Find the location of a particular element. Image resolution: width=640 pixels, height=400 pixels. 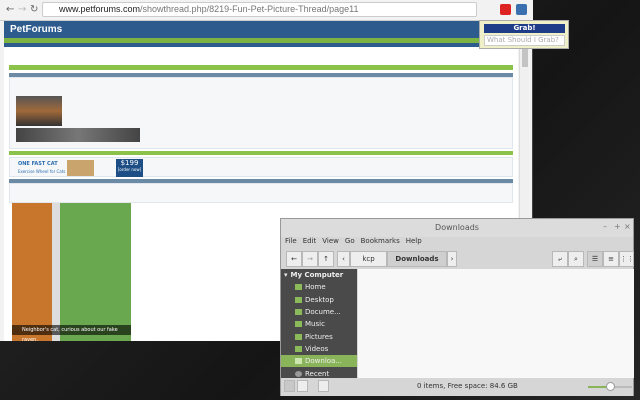

forward-button: → is located at coordinates (310, 259).